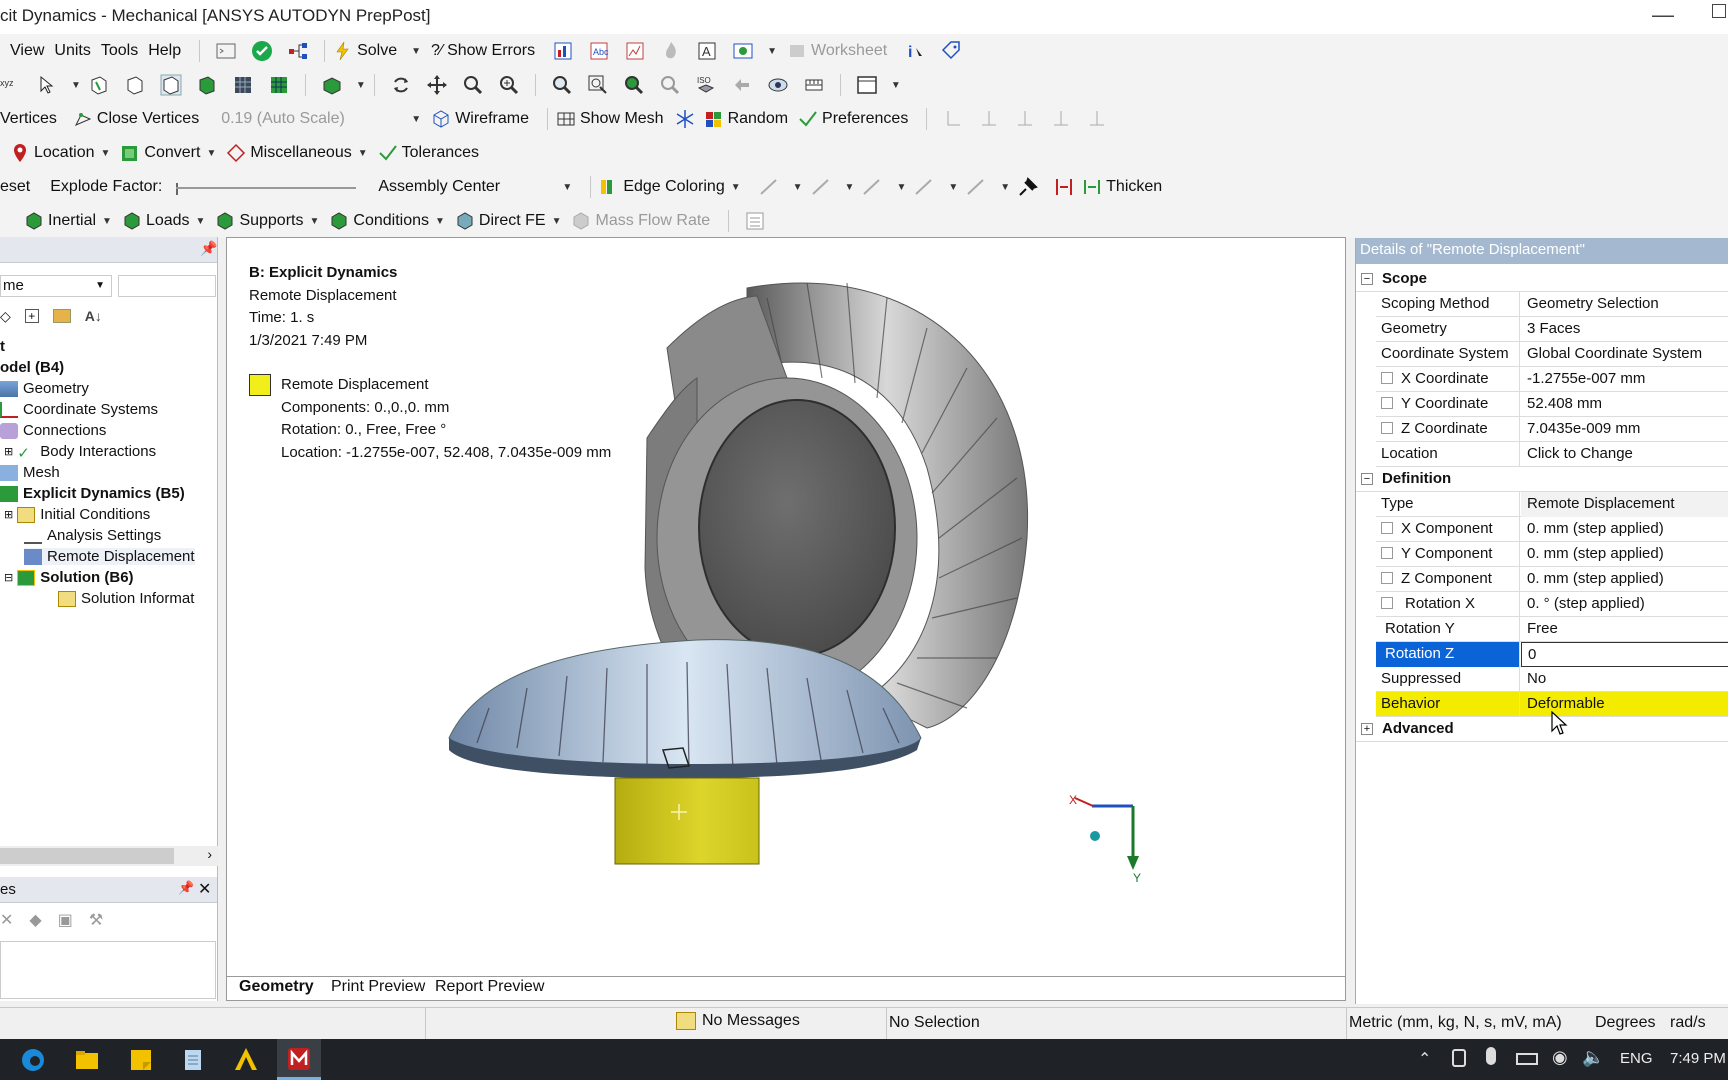  What do you see at coordinates (1552, 579) in the screenshot?
I see `detail-row-z-component: Z Component 0. mm (step applied)` at bounding box center [1552, 579].